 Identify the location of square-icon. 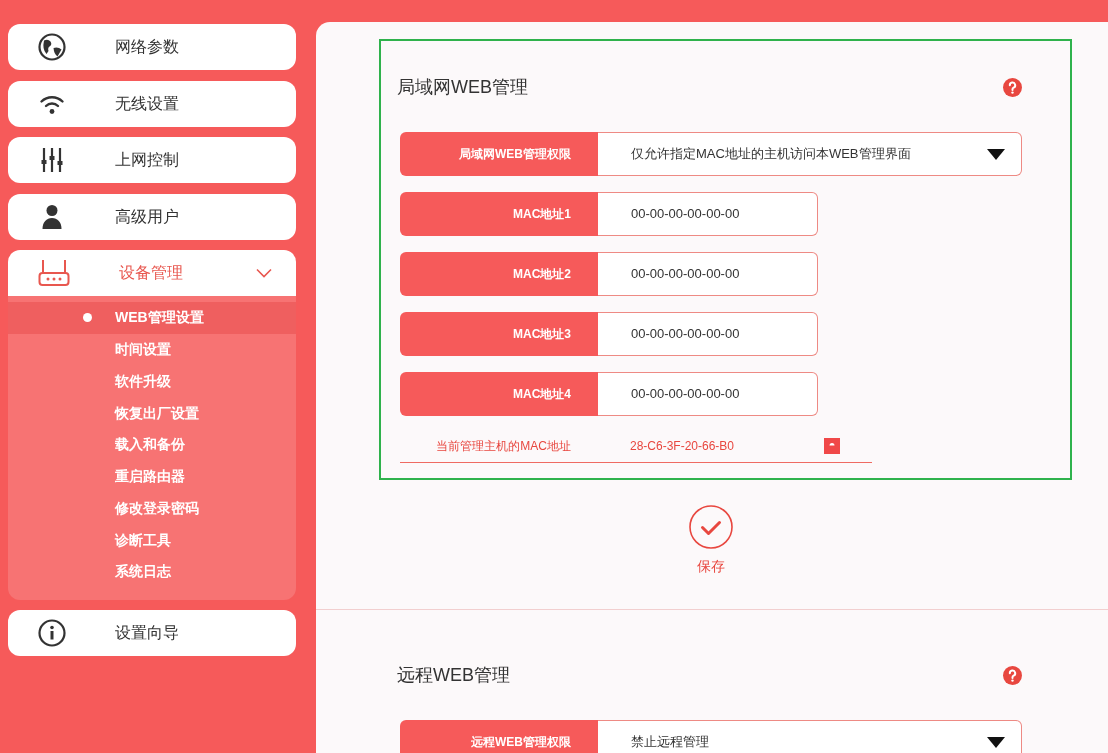
(832, 446).